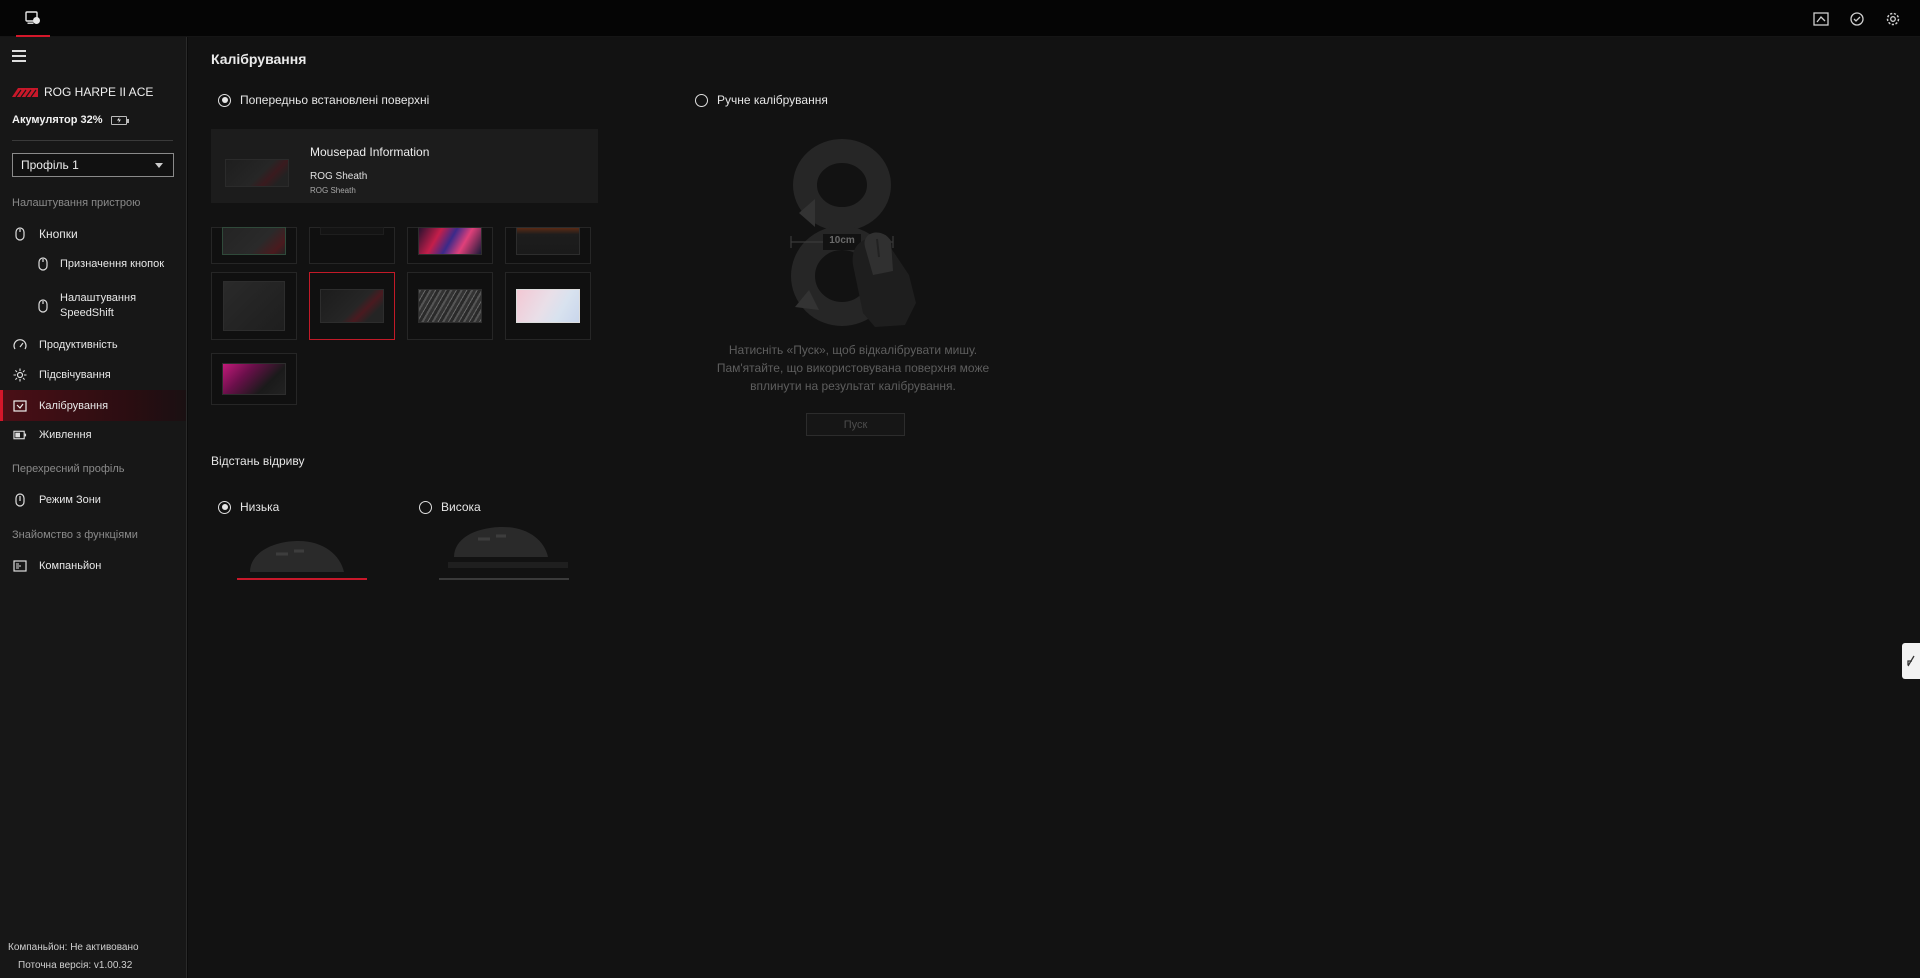 This screenshot has width=1920, height=978. What do you see at coordinates (257, 173) in the screenshot?
I see `mousepad-thumbnail` at bounding box center [257, 173].